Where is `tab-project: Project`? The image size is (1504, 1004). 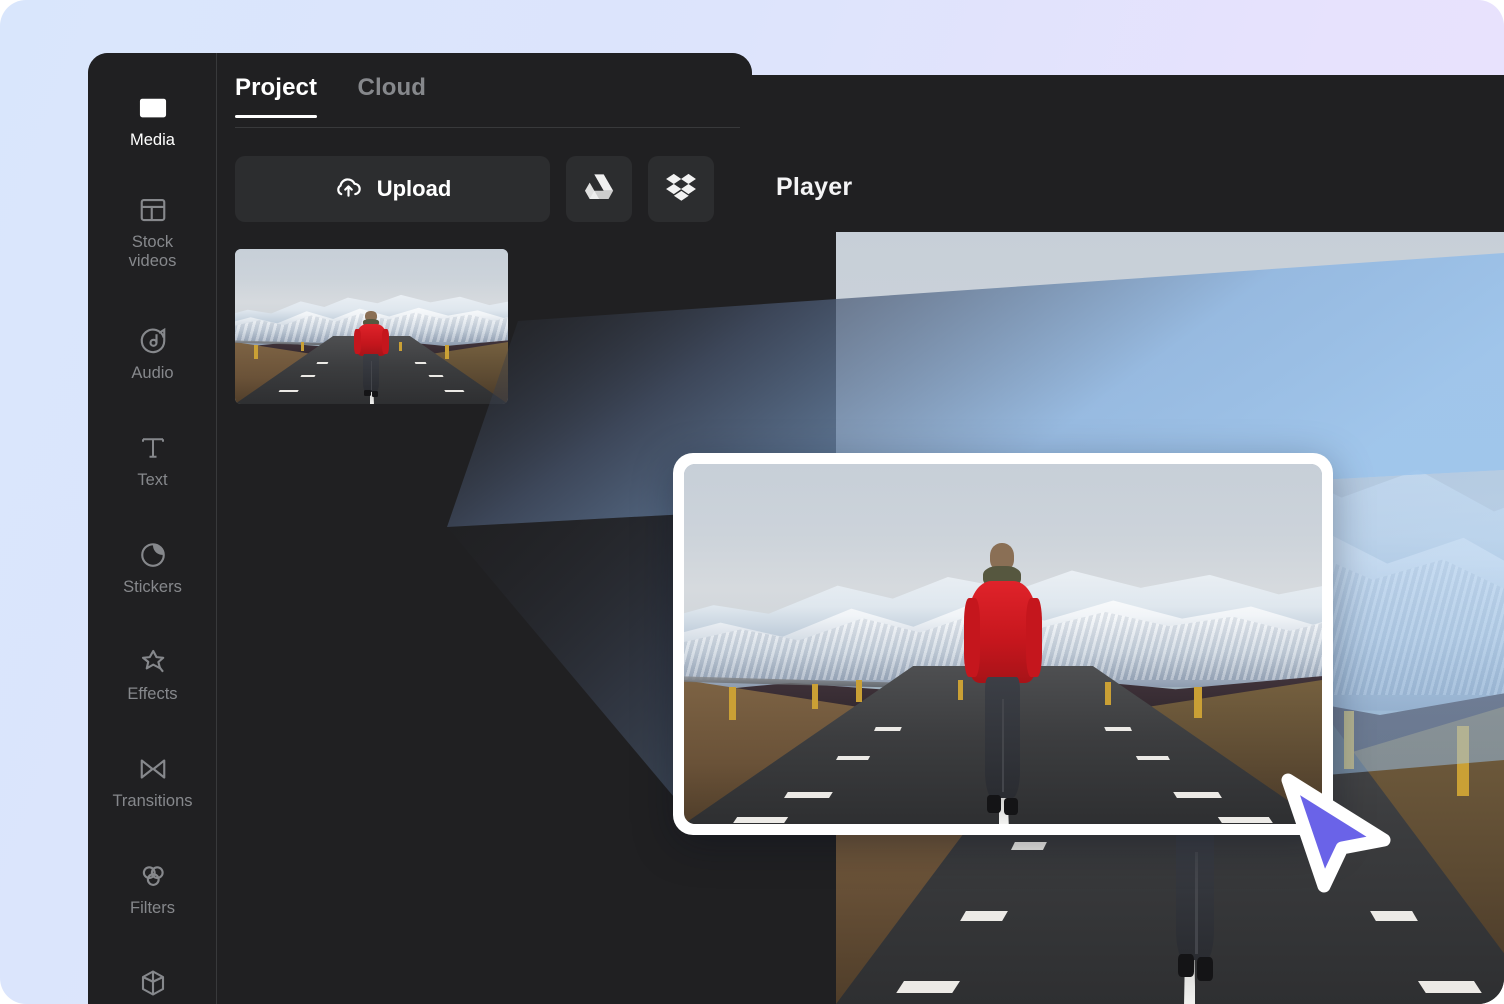 tab-project: Project is located at coordinates (276, 96).